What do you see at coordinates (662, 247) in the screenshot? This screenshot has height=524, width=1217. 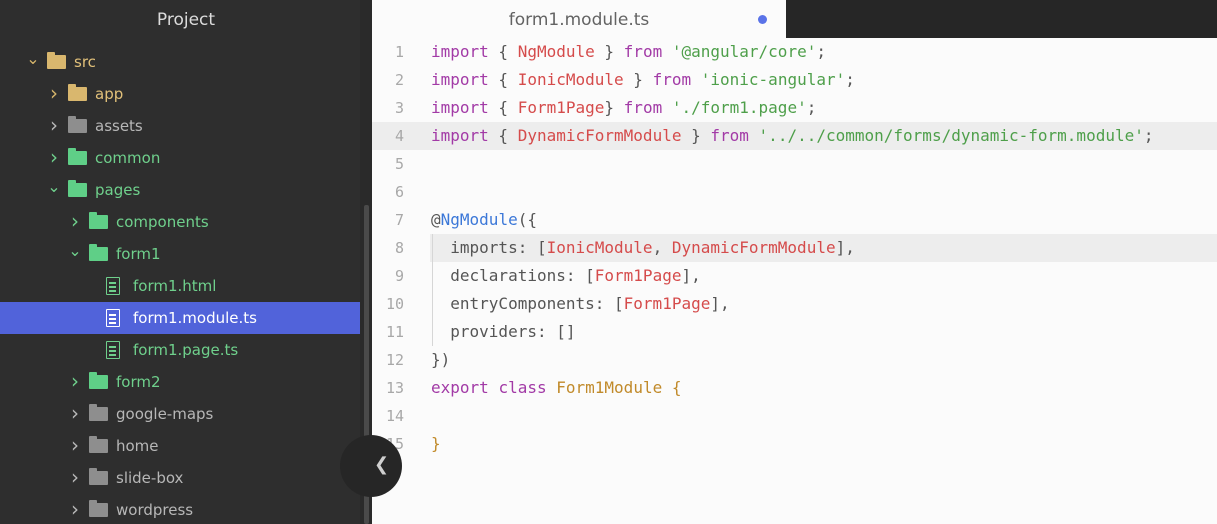 I see `code-token: ,` at bounding box center [662, 247].